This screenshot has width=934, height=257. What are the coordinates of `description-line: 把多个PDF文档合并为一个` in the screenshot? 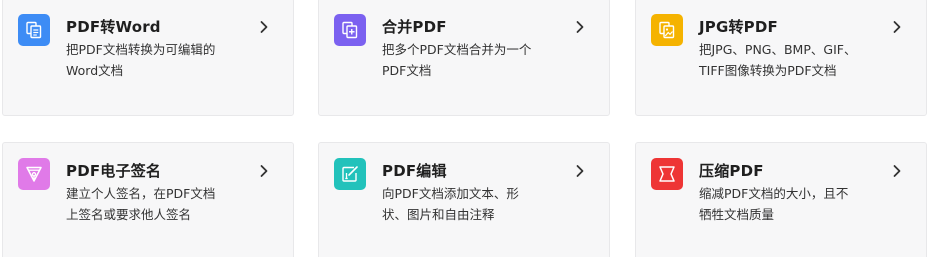 It's located at (457, 49).